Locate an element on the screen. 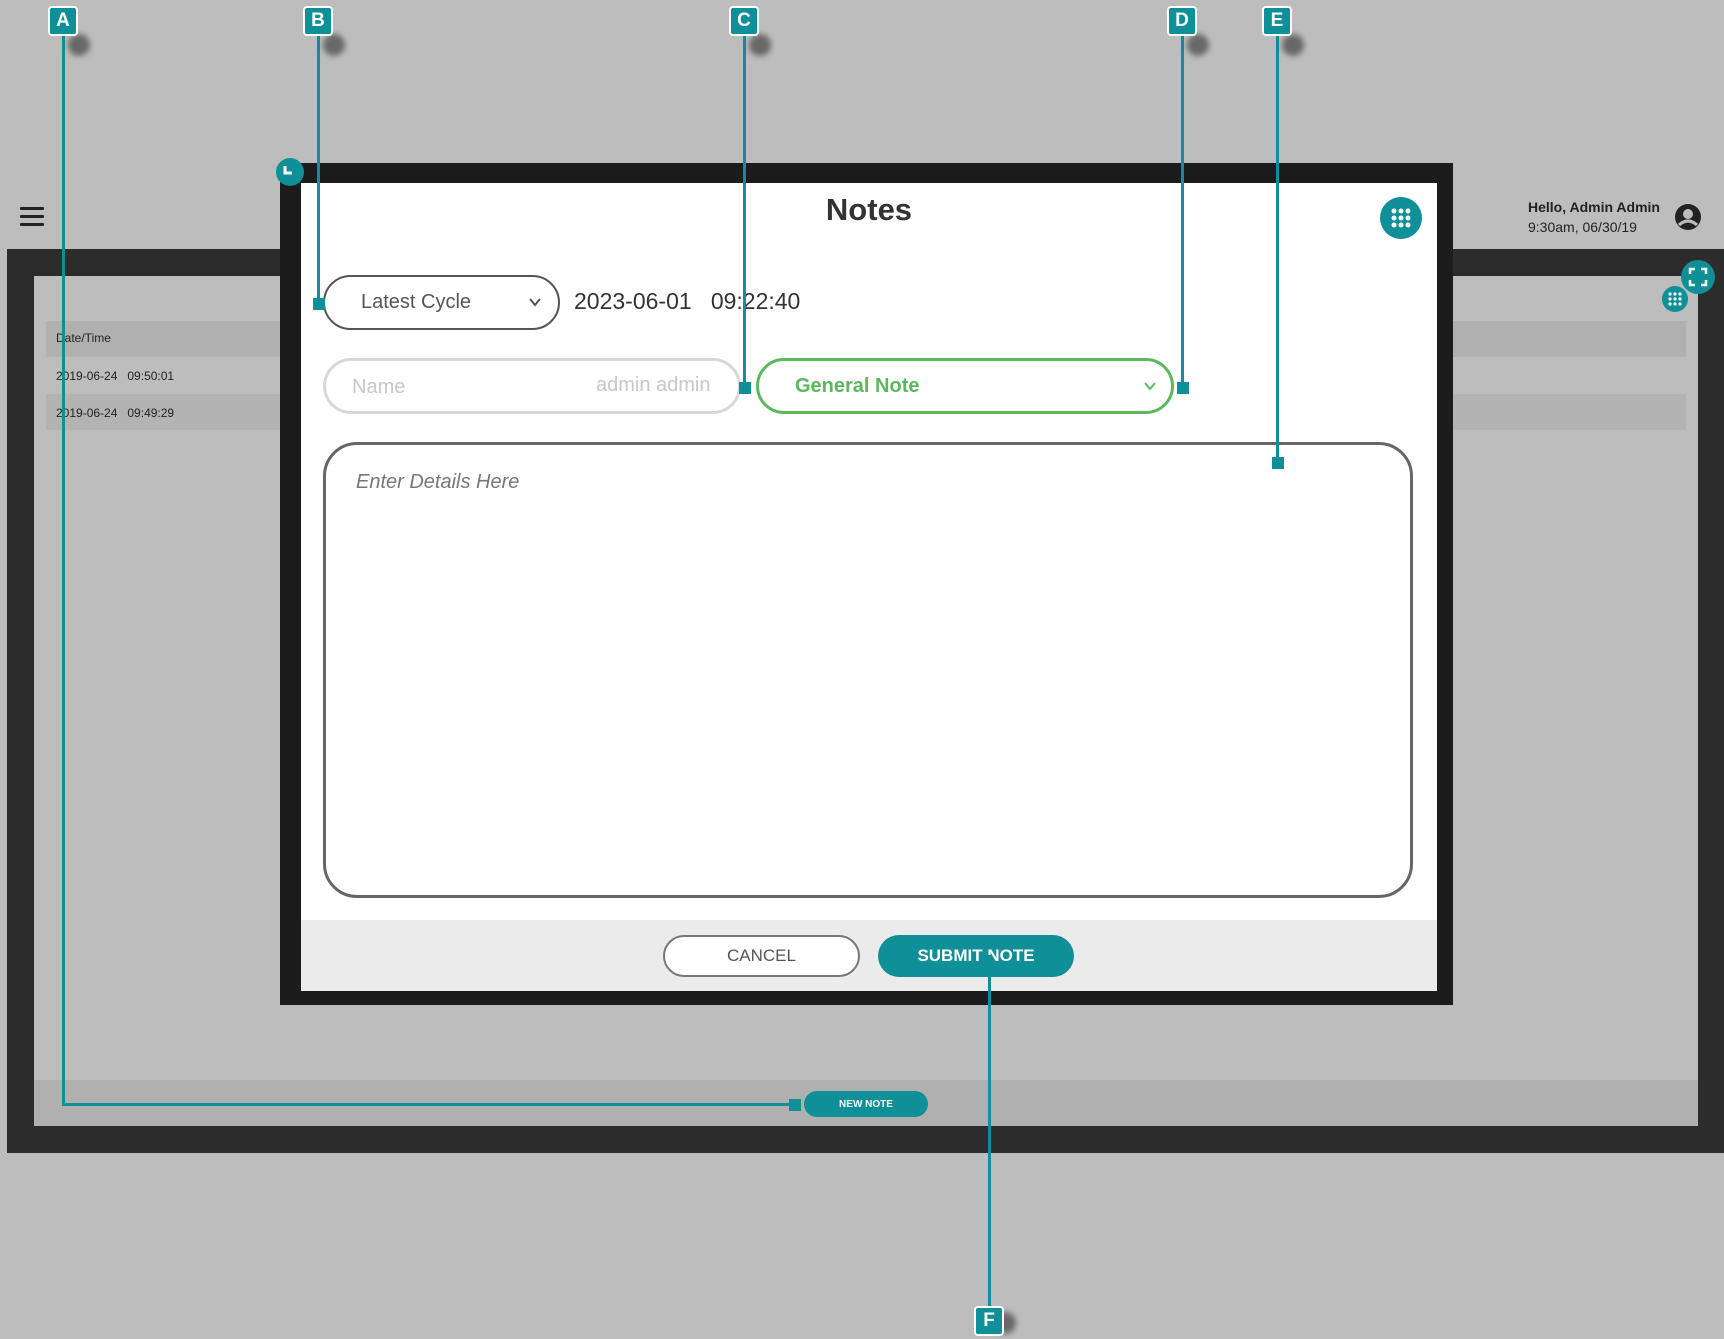 The image size is (1724, 1339). account-icon is located at coordinates (1688, 217).